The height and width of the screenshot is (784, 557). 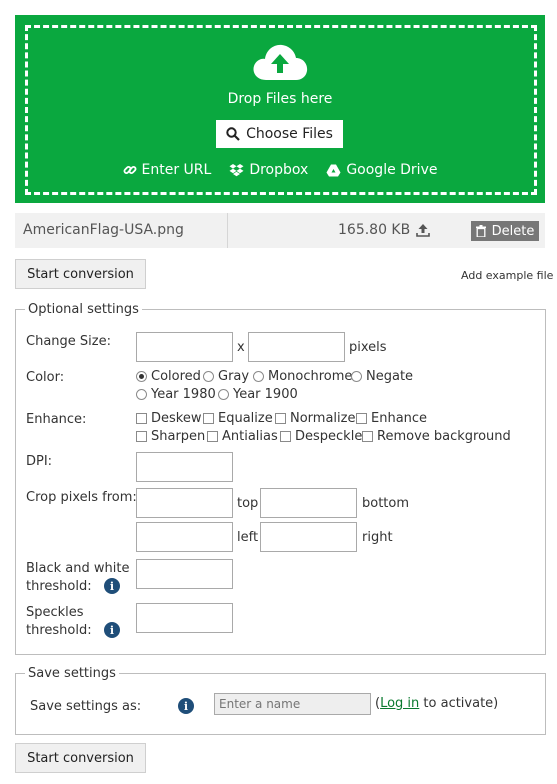 I want to click on radio-year-1980, so click(x=141, y=394).